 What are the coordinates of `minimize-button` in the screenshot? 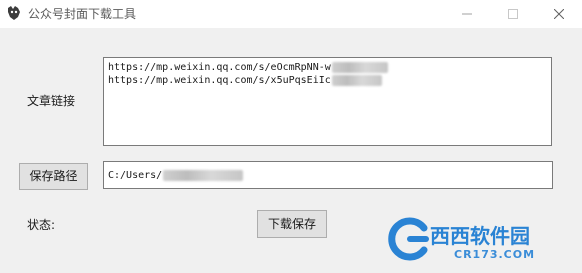 It's located at (467, 14).